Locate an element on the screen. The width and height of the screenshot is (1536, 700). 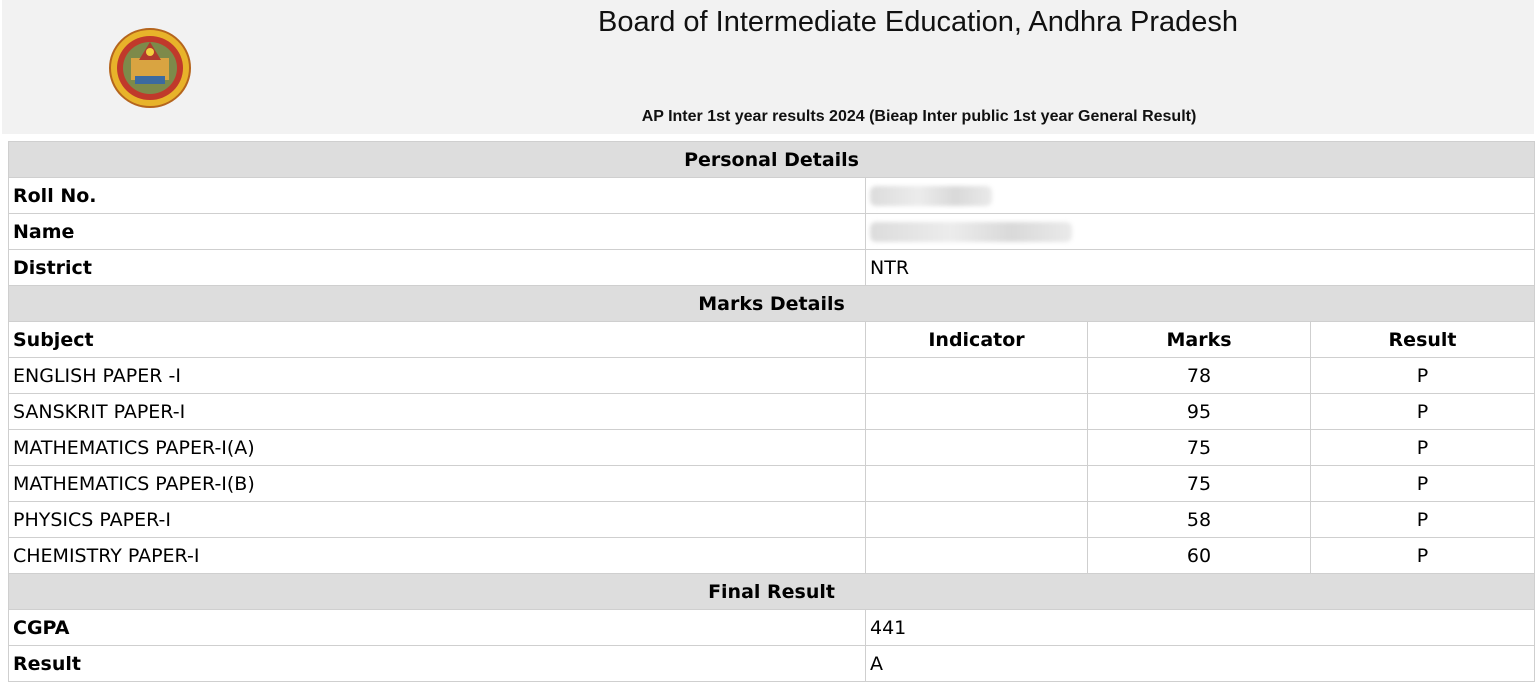
personal-details-header: Personal Details is located at coordinates (771, 159).